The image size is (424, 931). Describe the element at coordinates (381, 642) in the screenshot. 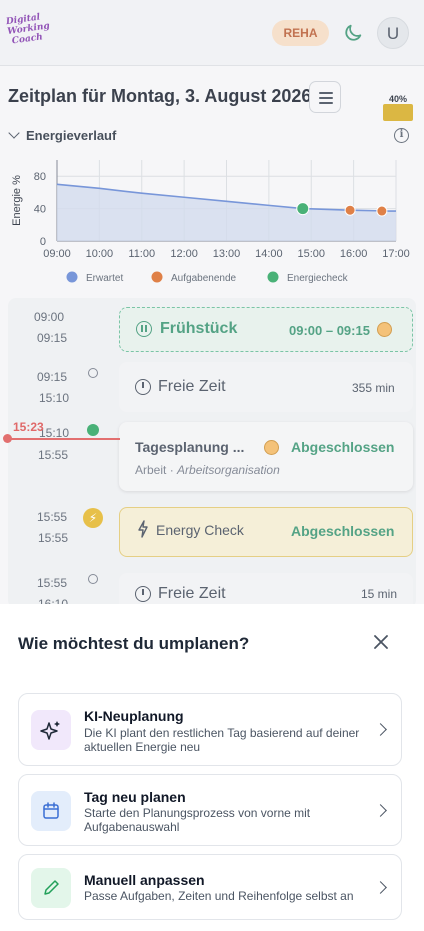

I see `close-icon` at that location.